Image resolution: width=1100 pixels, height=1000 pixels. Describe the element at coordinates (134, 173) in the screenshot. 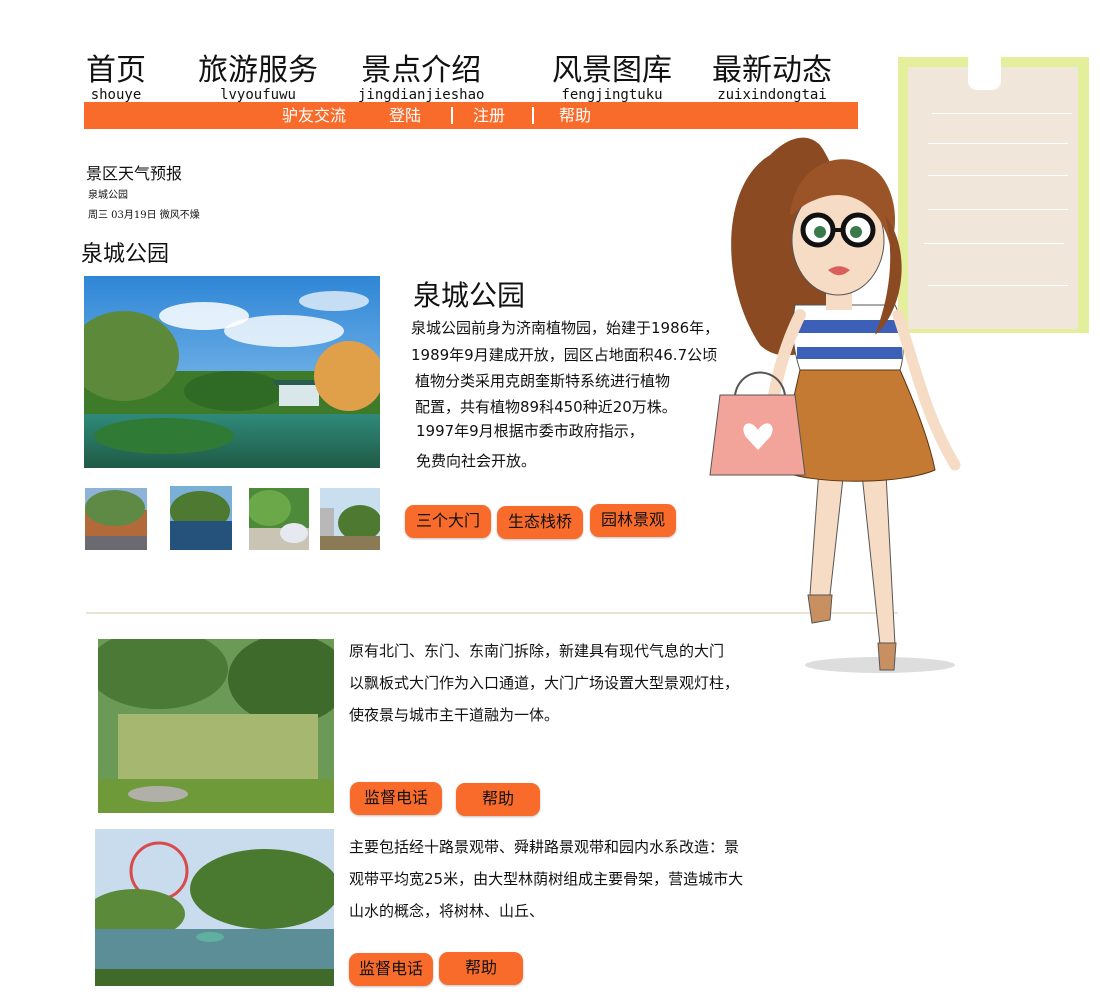

I see `weather-title: 景区天气预报` at that location.